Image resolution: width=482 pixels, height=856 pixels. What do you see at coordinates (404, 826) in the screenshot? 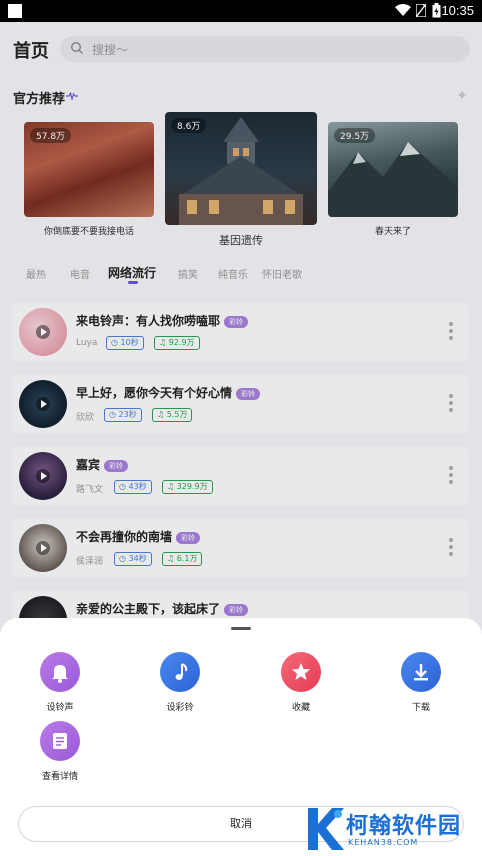
I see `watermark-title: 柯翰软件园` at bounding box center [404, 826].